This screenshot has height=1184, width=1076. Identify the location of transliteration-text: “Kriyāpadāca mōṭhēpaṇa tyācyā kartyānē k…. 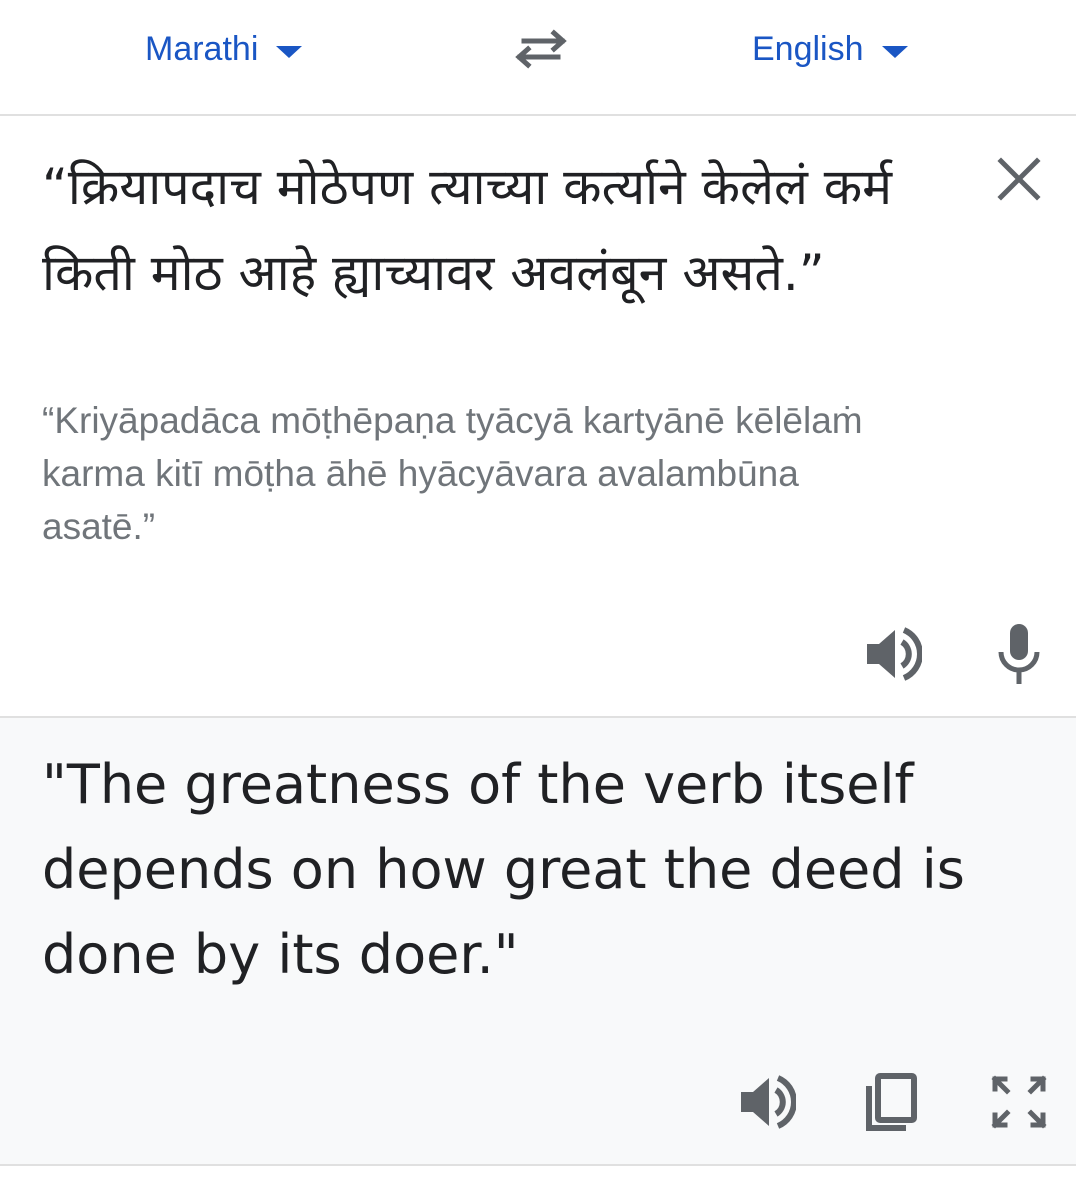
(452, 473).